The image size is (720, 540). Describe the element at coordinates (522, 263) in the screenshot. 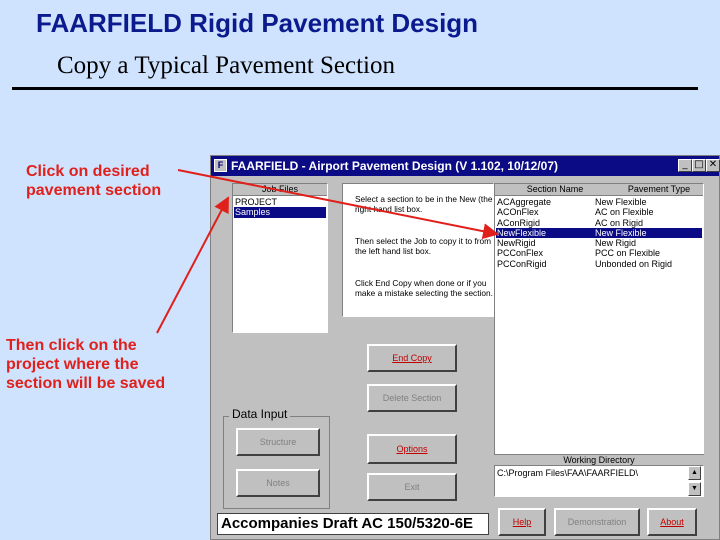

I see `section-name-cell: PCConRigid` at that location.